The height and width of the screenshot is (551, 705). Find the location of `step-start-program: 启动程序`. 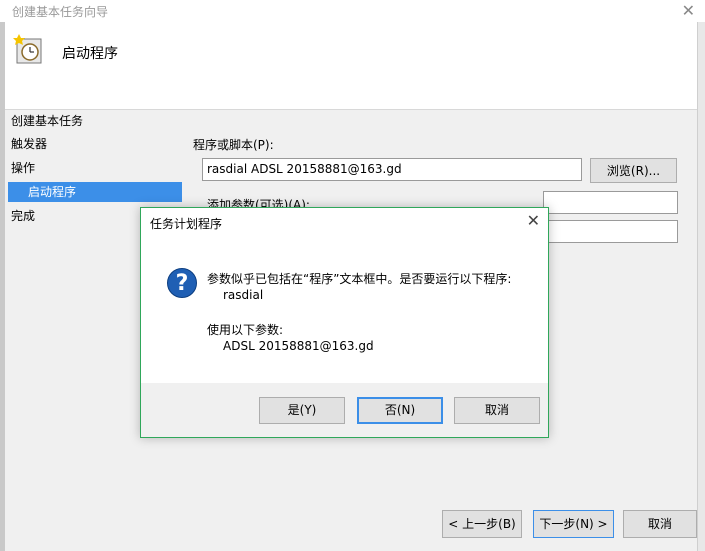

step-start-program: 启动程序 is located at coordinates (95, 192).